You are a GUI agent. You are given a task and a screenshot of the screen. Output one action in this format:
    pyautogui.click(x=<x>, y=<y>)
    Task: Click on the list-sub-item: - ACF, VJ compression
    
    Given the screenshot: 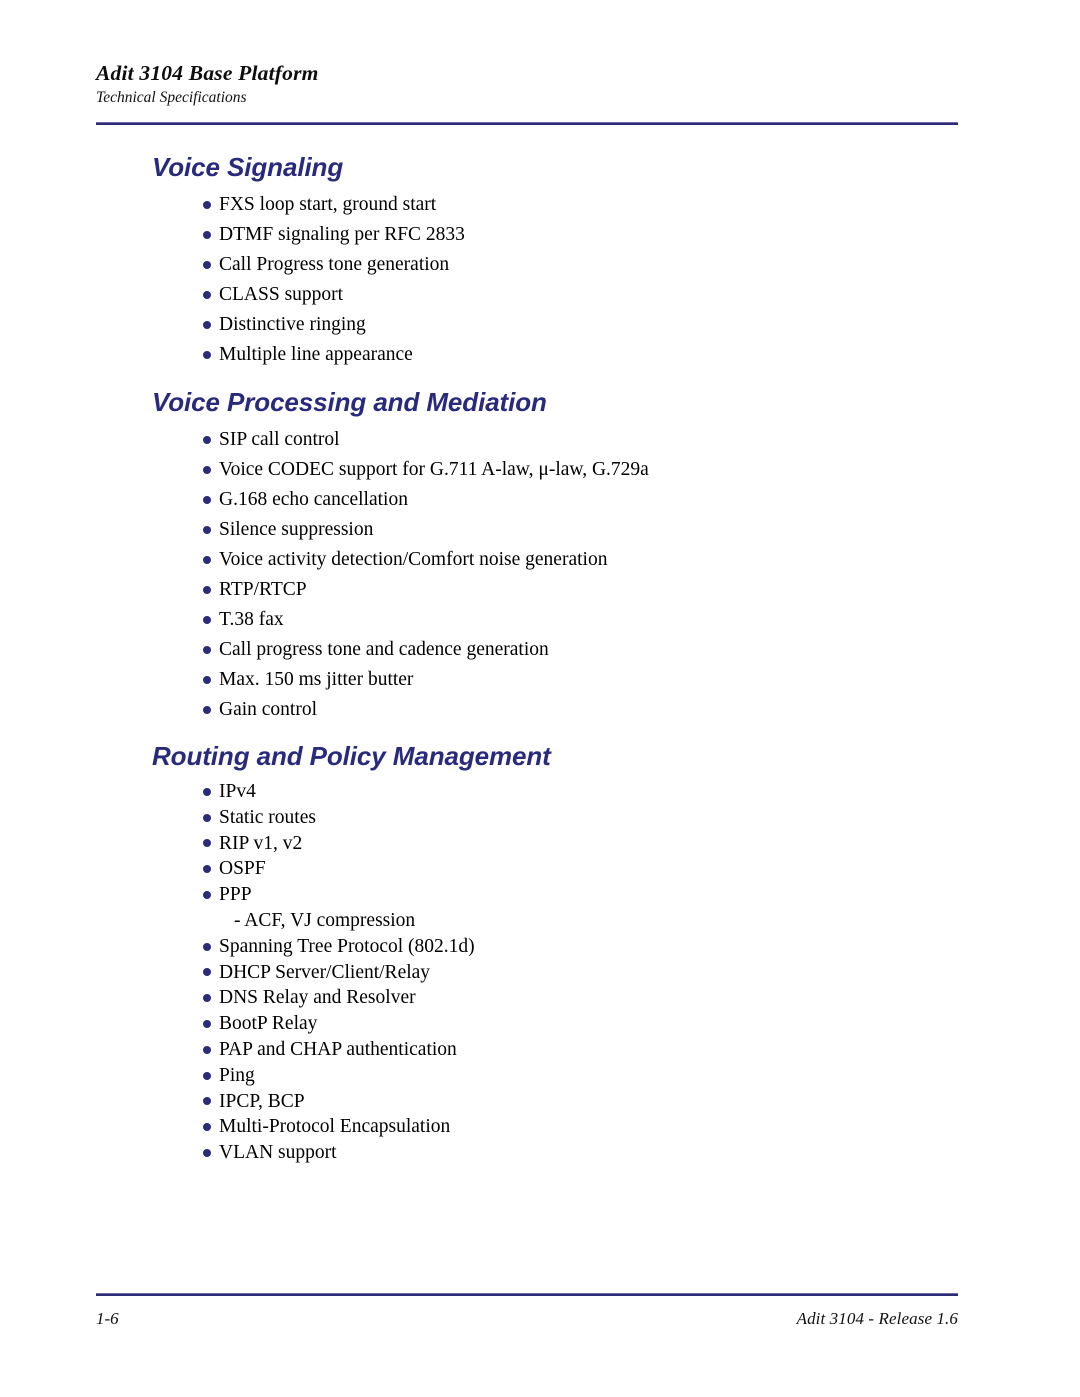 What is the action you would take?
    pyautogui.click(x=552, y=921)
    